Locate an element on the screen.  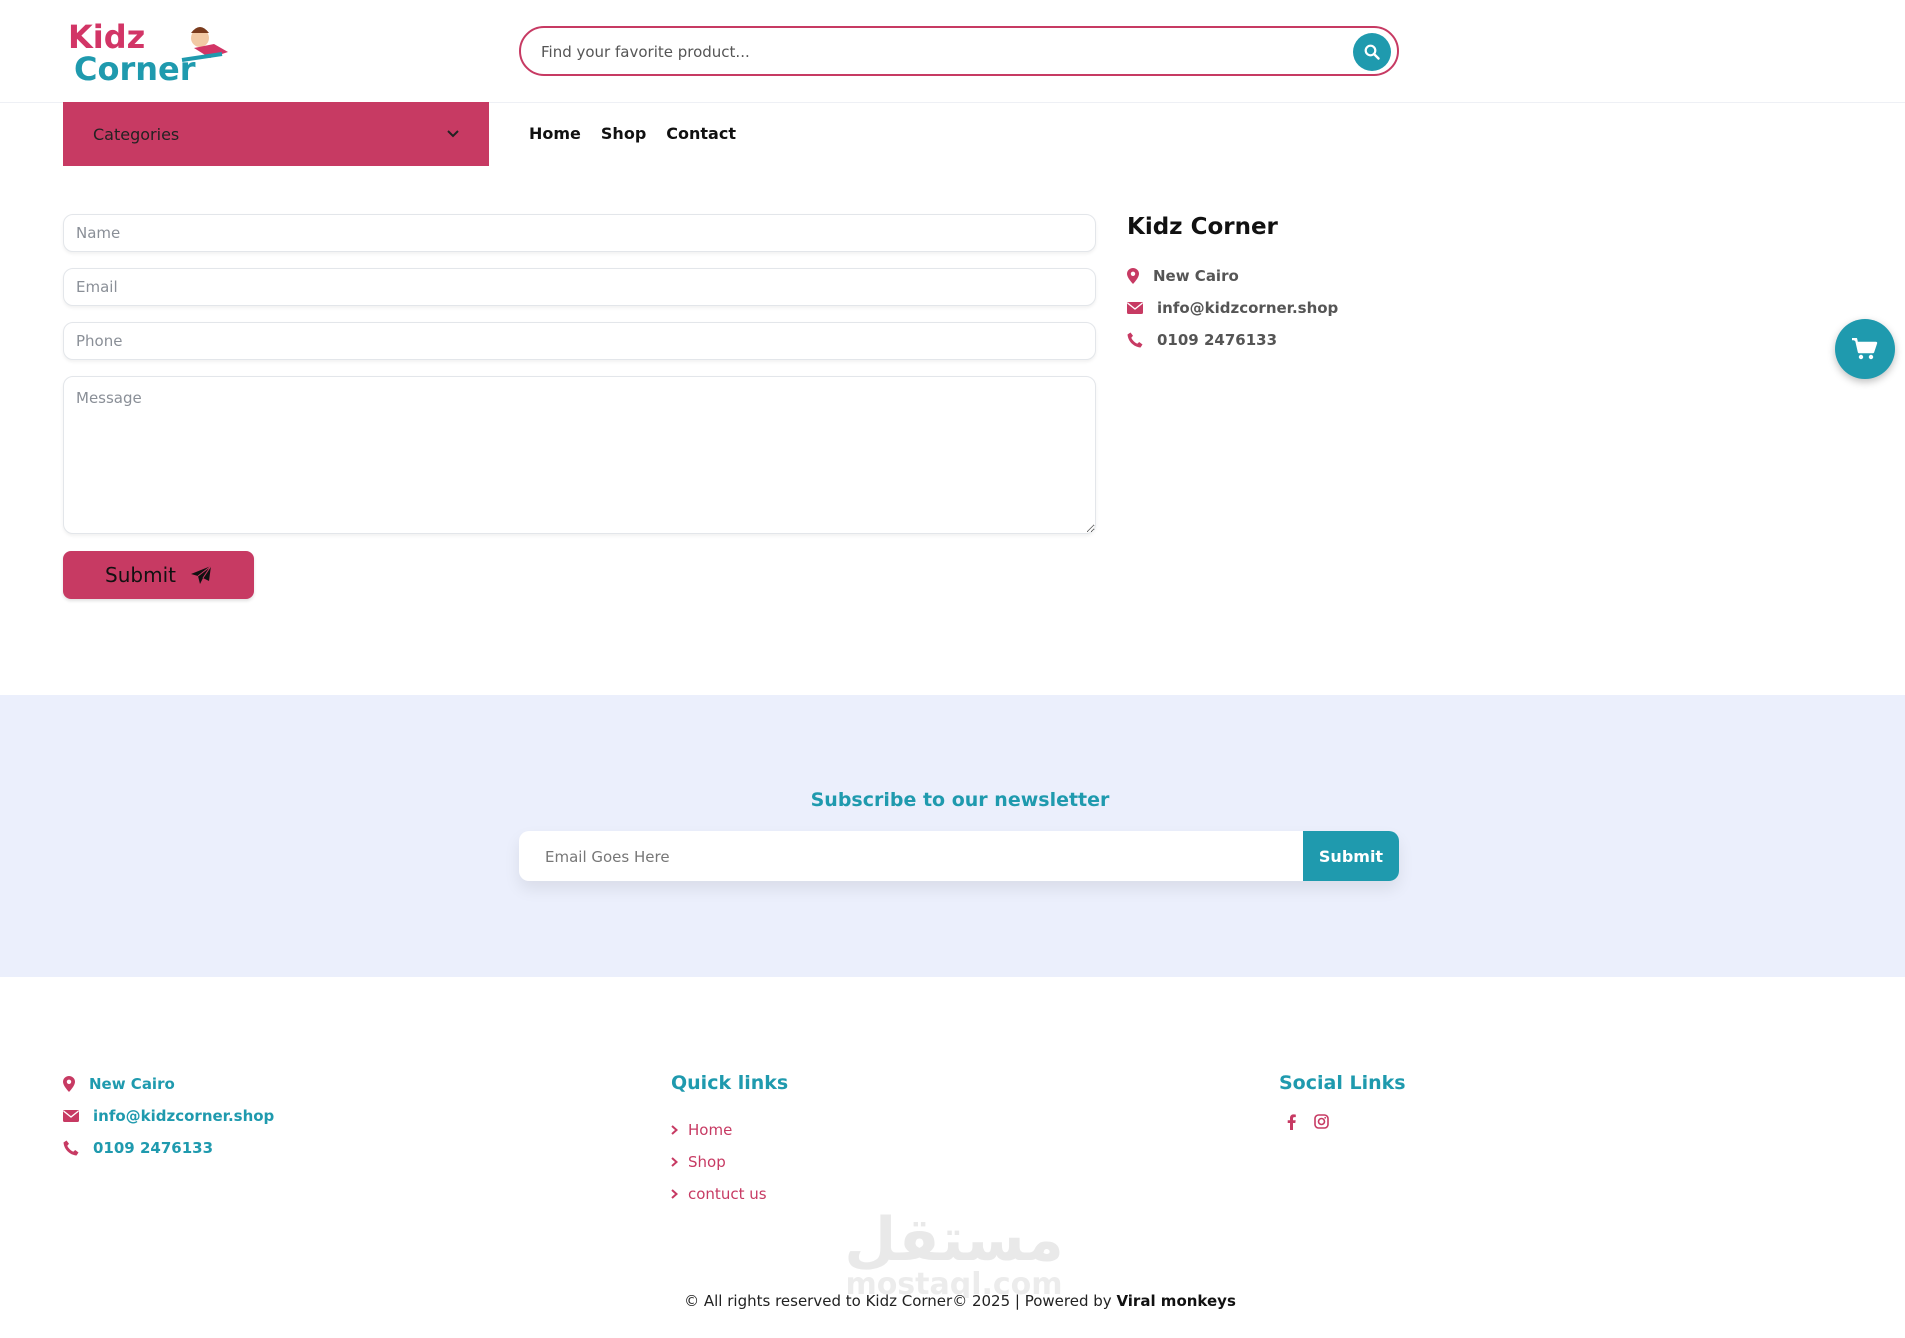
chevron-down-icon is located at coordinates (453, 134).